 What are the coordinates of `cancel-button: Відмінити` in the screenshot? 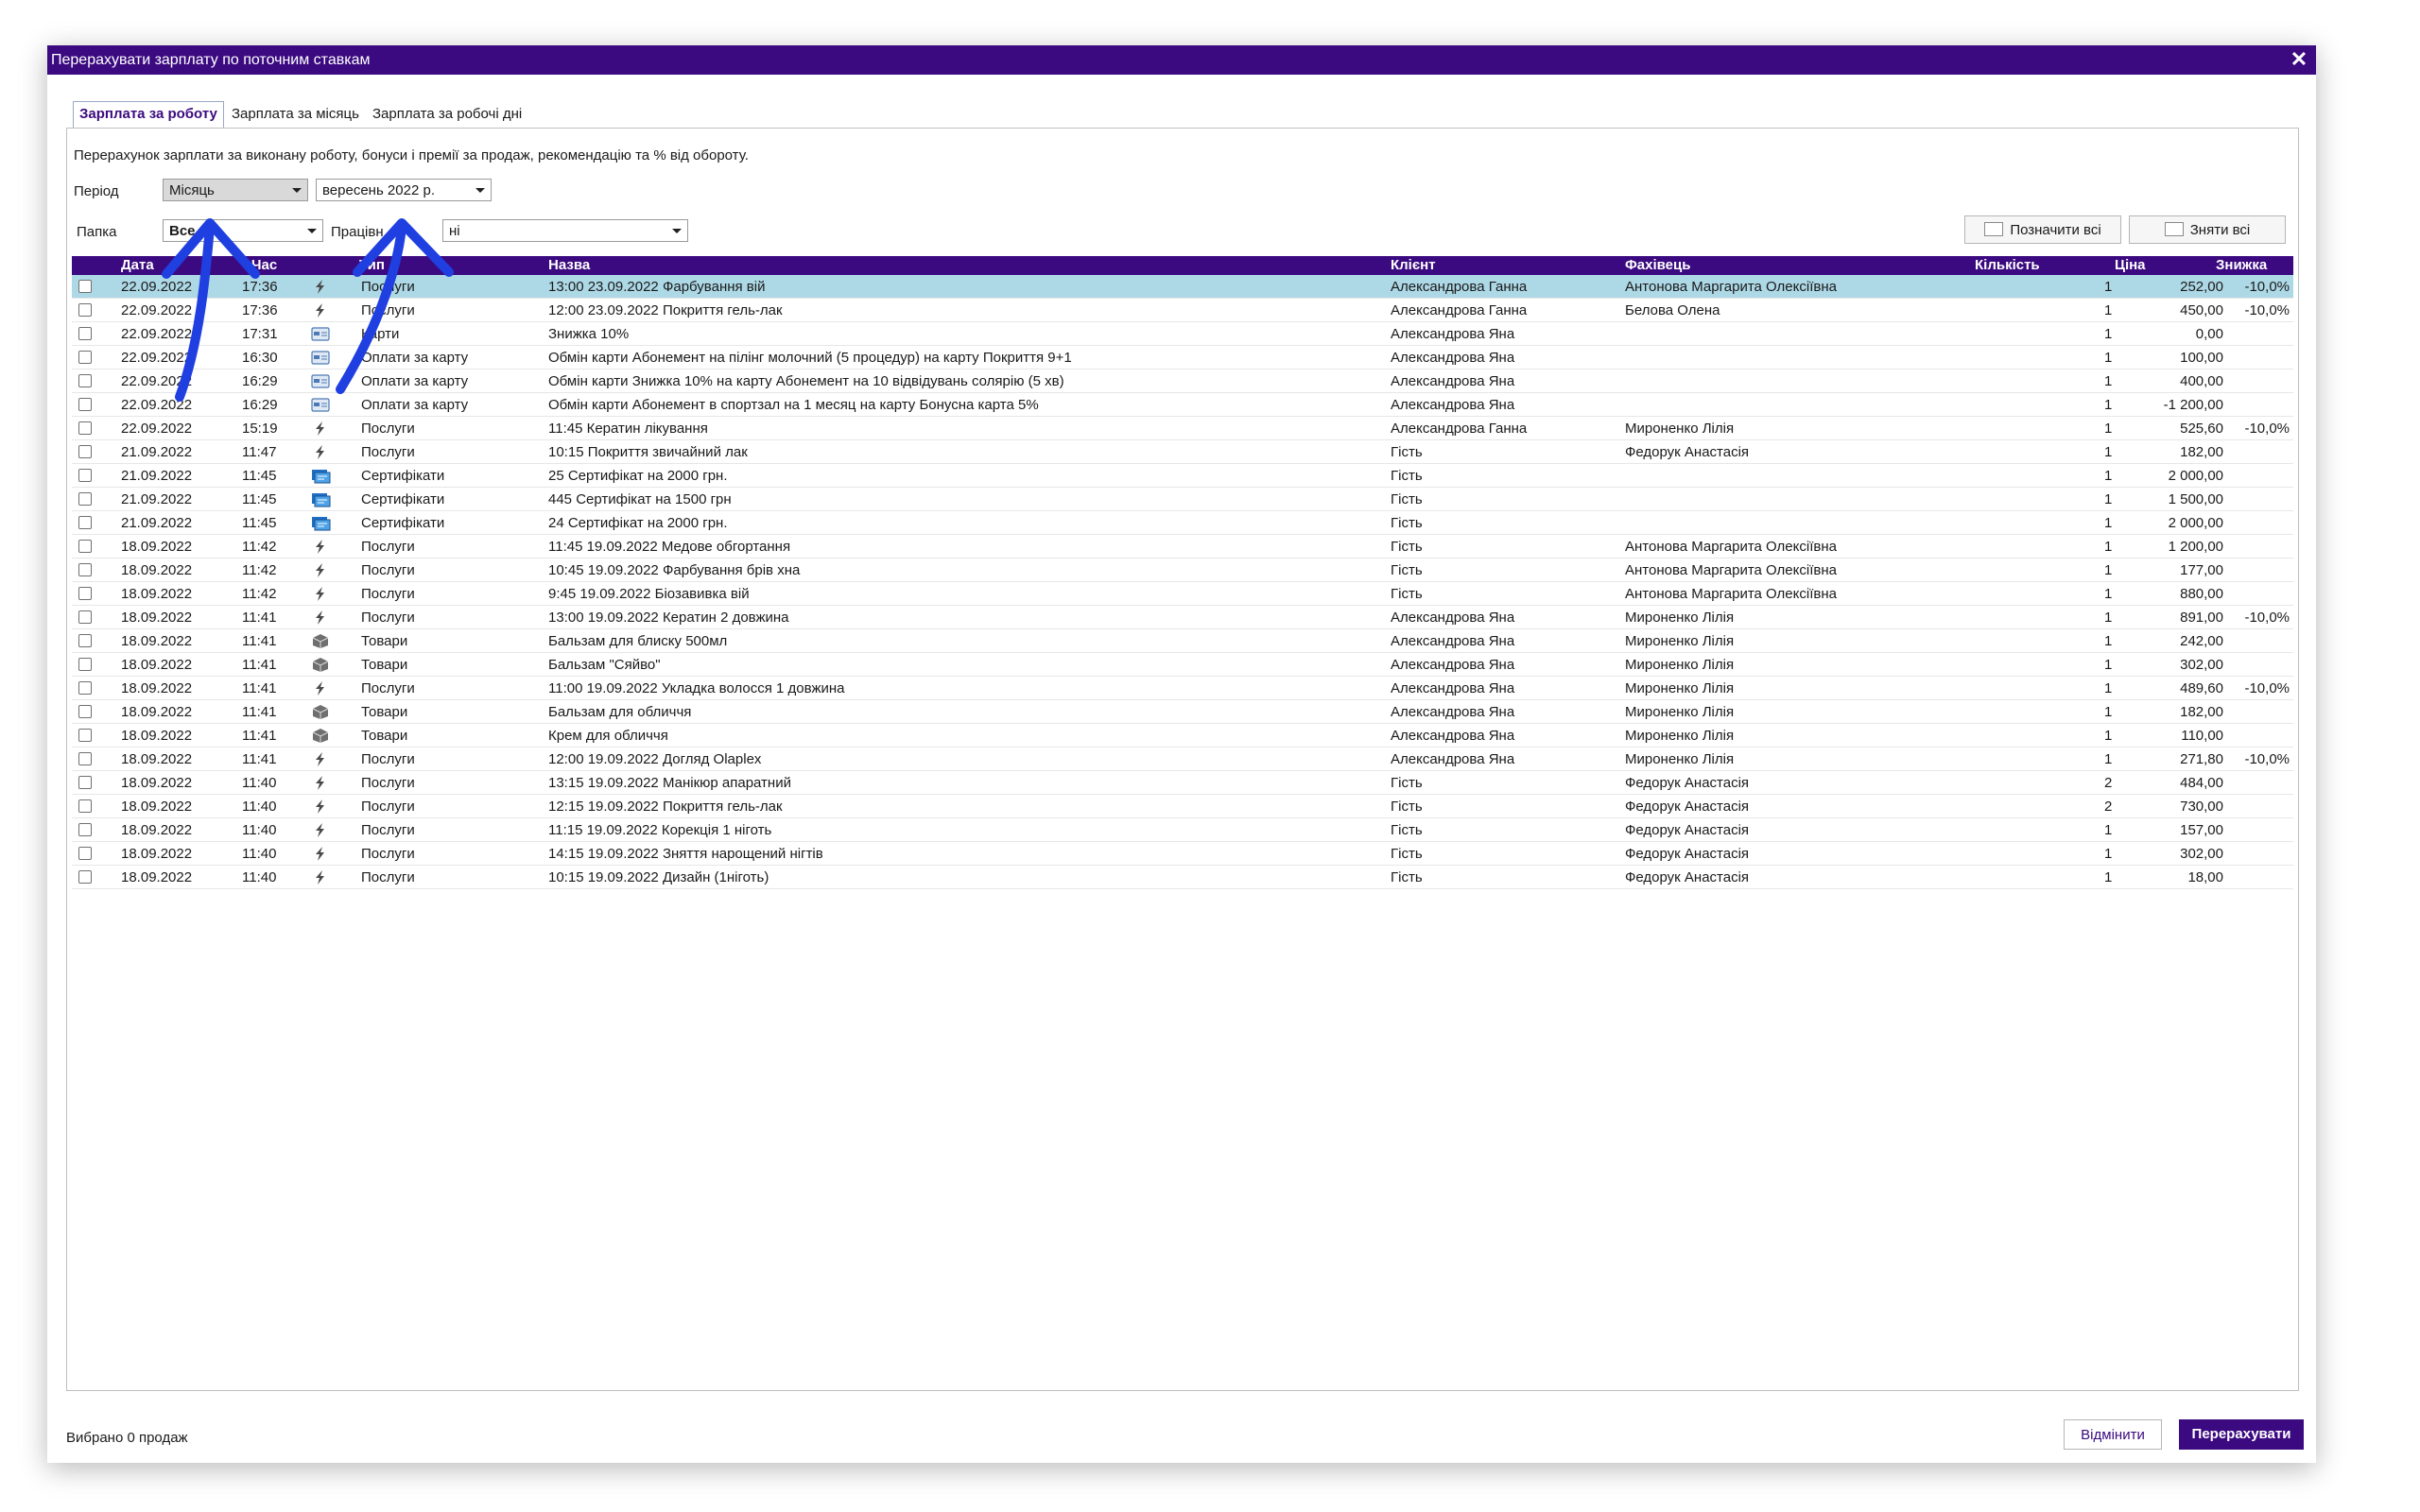 It's located at (2113, 1434).